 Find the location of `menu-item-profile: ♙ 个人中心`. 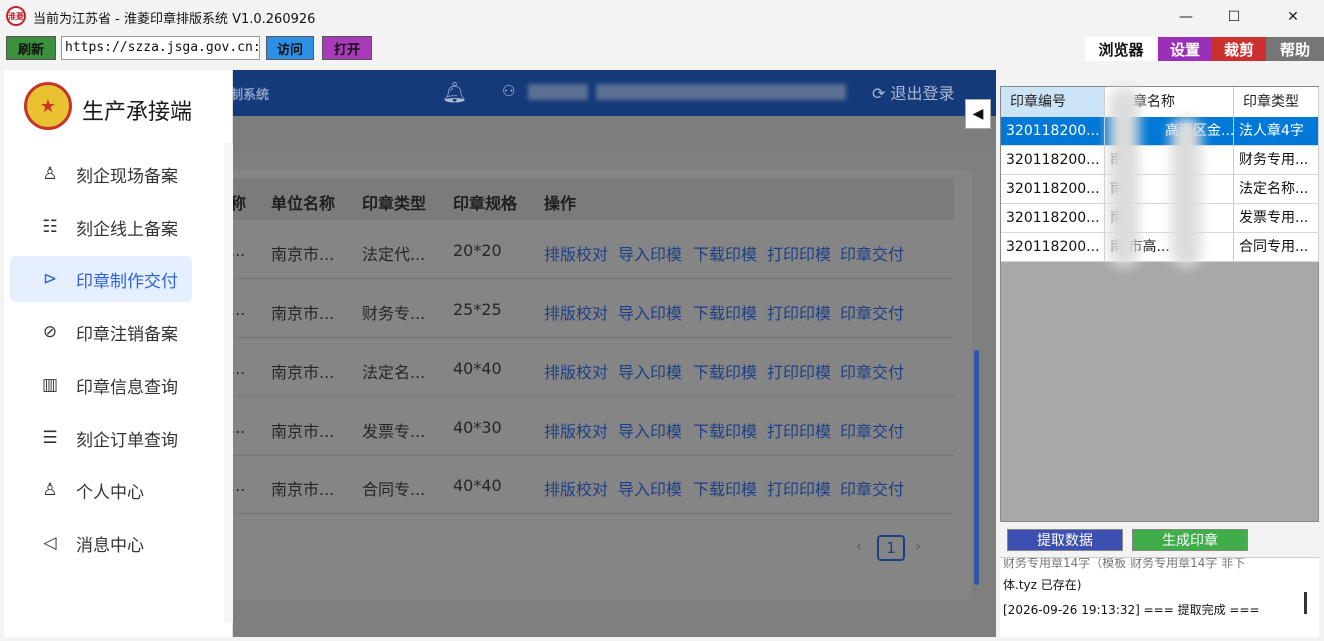

menu-item-profile: ♙ 个人中心 is located at coordinates (101, 490).